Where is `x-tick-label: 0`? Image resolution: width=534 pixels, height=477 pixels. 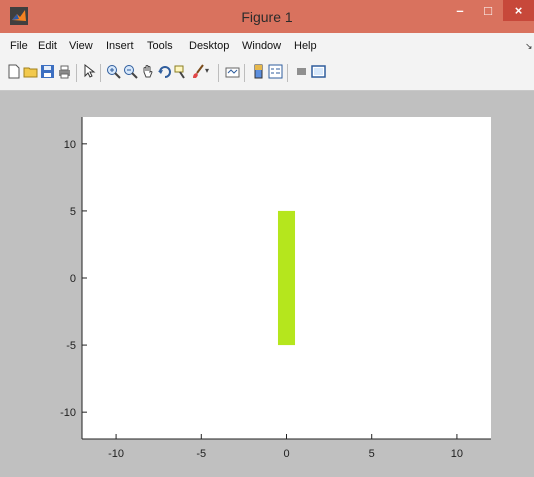 x-tick-label: 0 is located at coordinates (286, 454).